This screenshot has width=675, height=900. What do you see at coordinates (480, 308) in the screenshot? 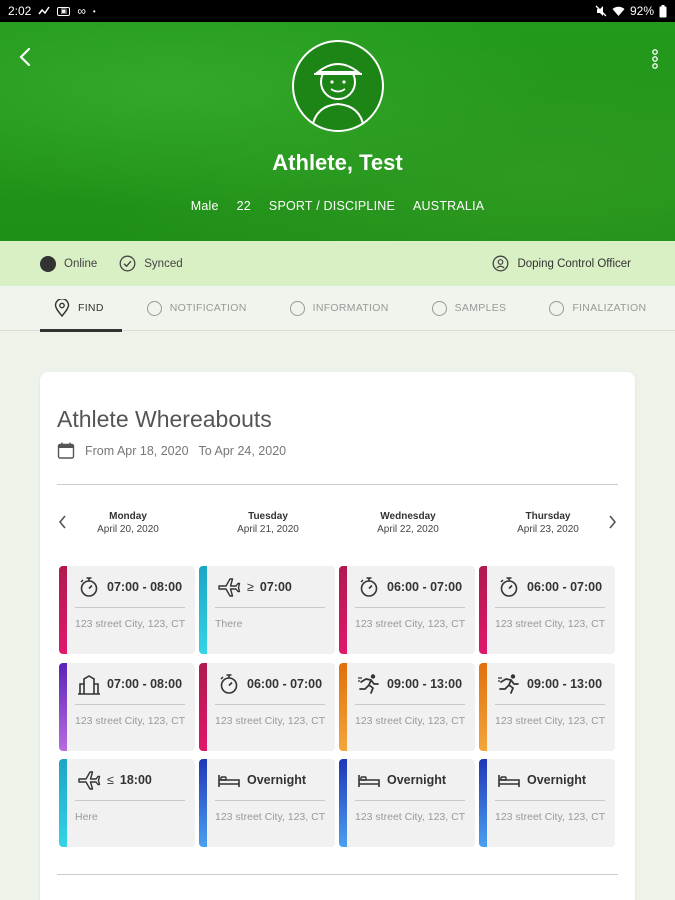
I see `tab-samples-label: SAMPLES` at bounding box center [480, 308].